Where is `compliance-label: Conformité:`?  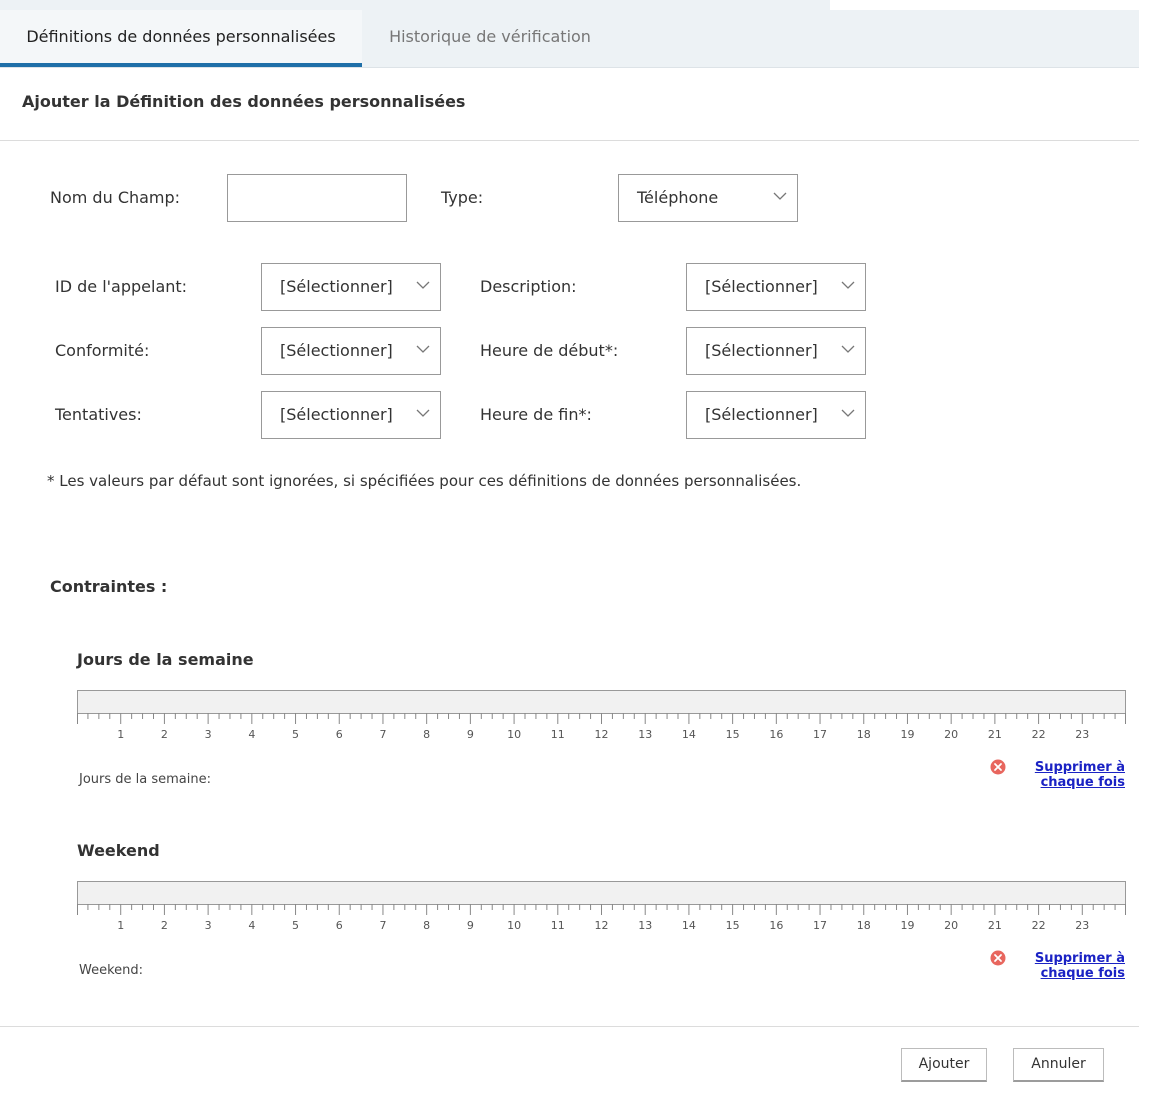
compliance-label: Conformité: is located at coordinates (102, 350).